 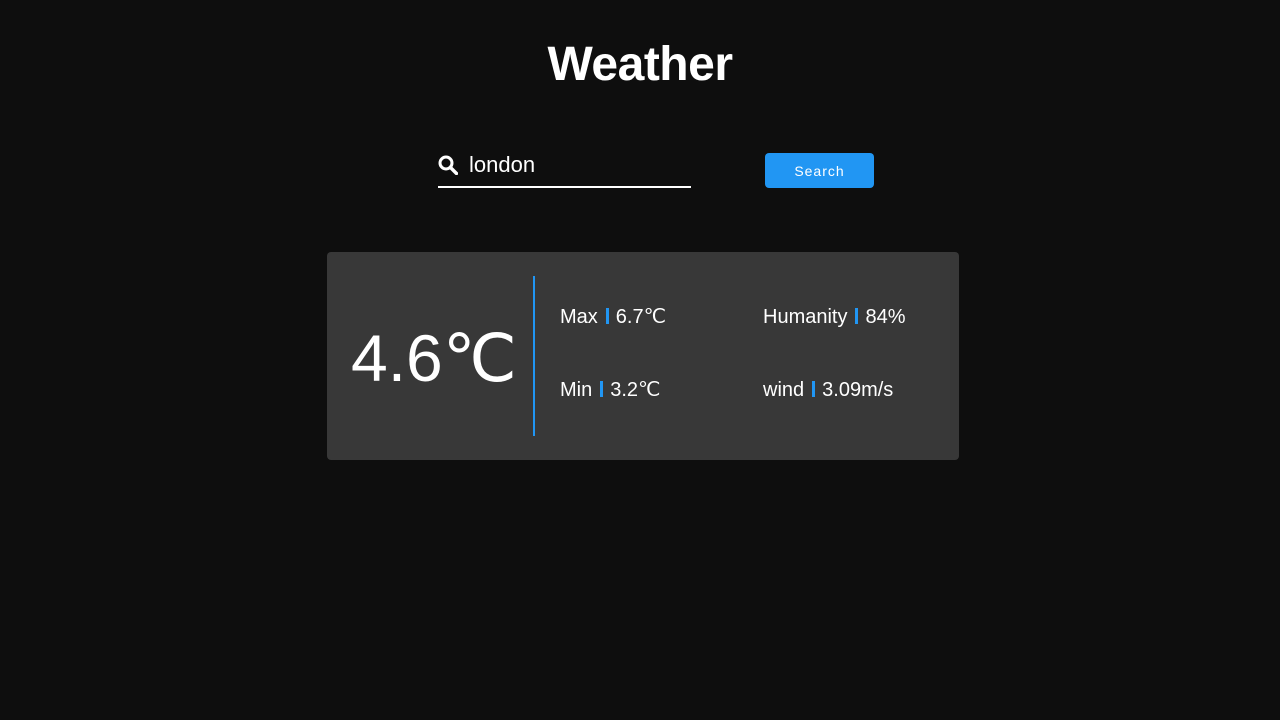 I want to click on search-button: Search, so click(x=819, y=170).